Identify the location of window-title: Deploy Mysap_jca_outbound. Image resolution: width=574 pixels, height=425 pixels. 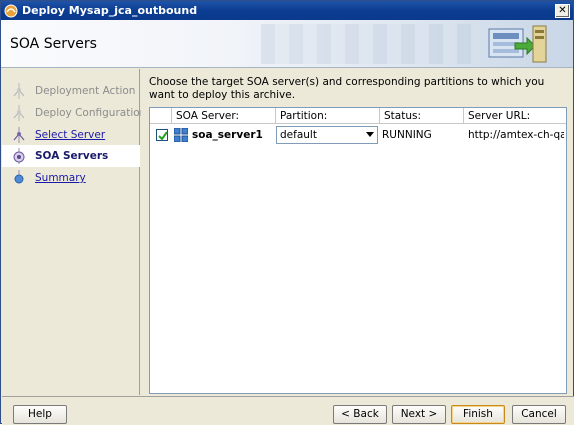
(110, 10).